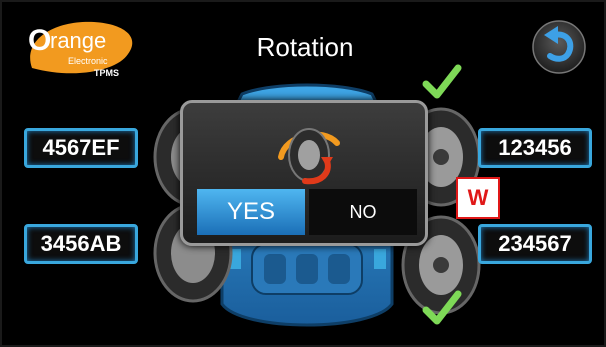 This screenshot has width=606, height=347. What do you see at coordinates (535, 148) in the screenshot?
I see `sensor-front-right: 123456` at bounding box center [535, 148].